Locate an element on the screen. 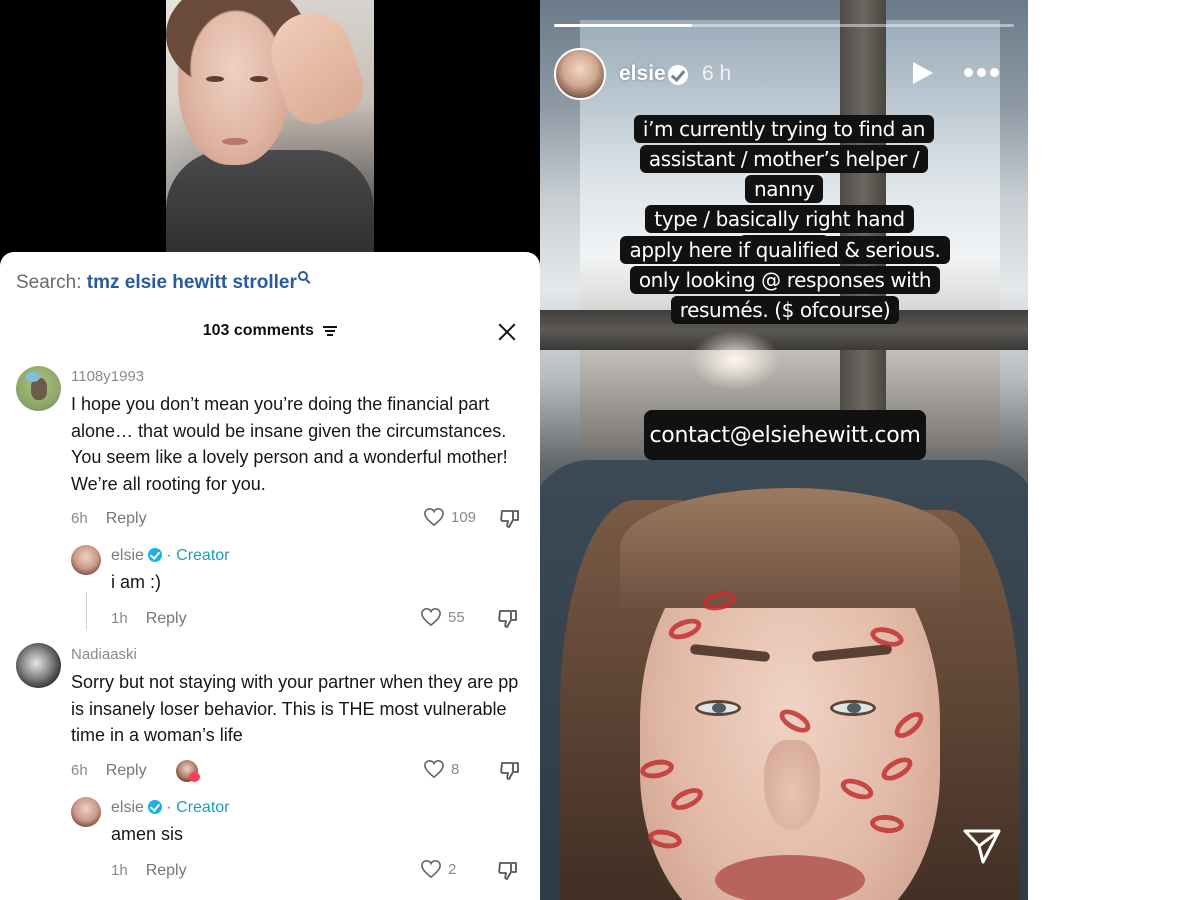 The width and height of the screenshot is (1200, 900). like-button: 109 is located at coordinates (449, 517).